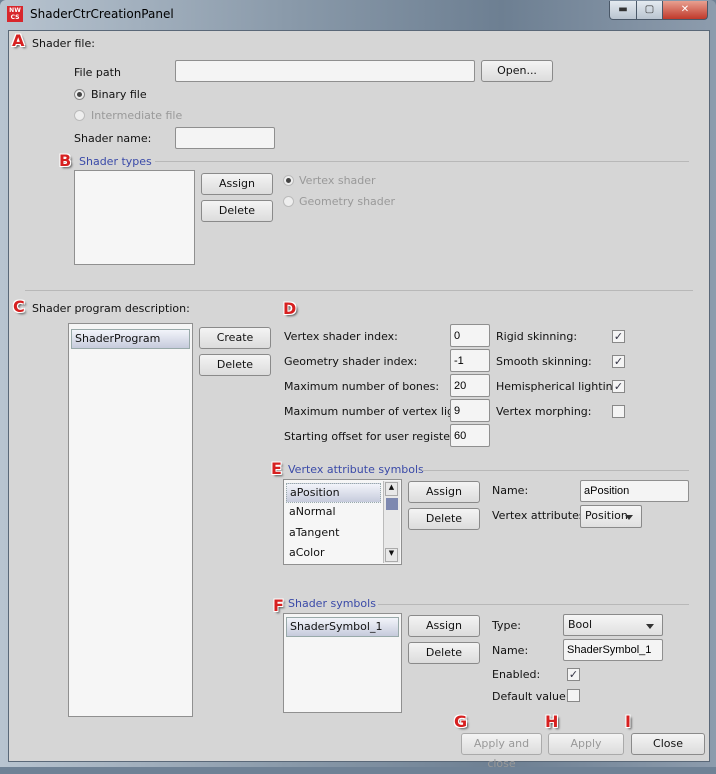 This screenshot has height=774, width=716. Describe the element at coordinates (444, 653) in the screenshot. I see `shader-symbols-delete-button: Delete` at that location.